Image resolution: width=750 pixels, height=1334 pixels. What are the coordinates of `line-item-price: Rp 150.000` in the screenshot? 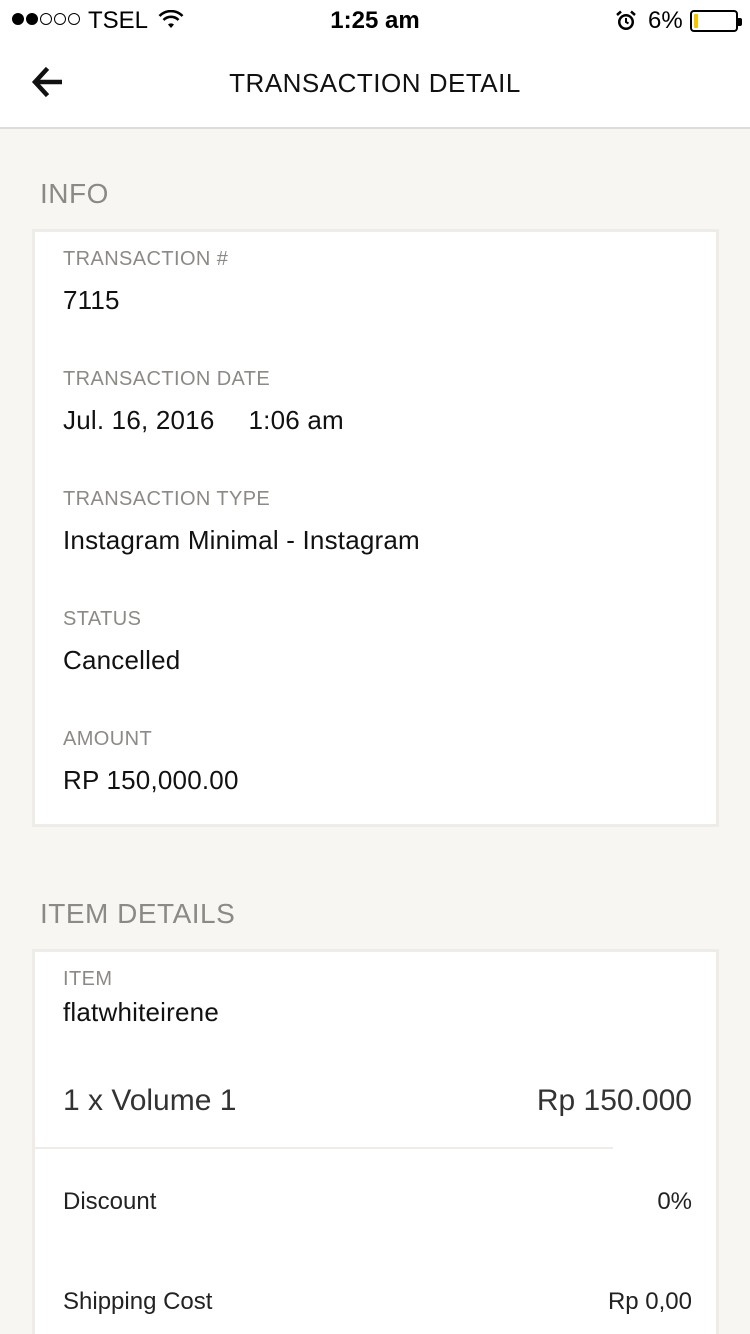 It's located at (614, 1100).